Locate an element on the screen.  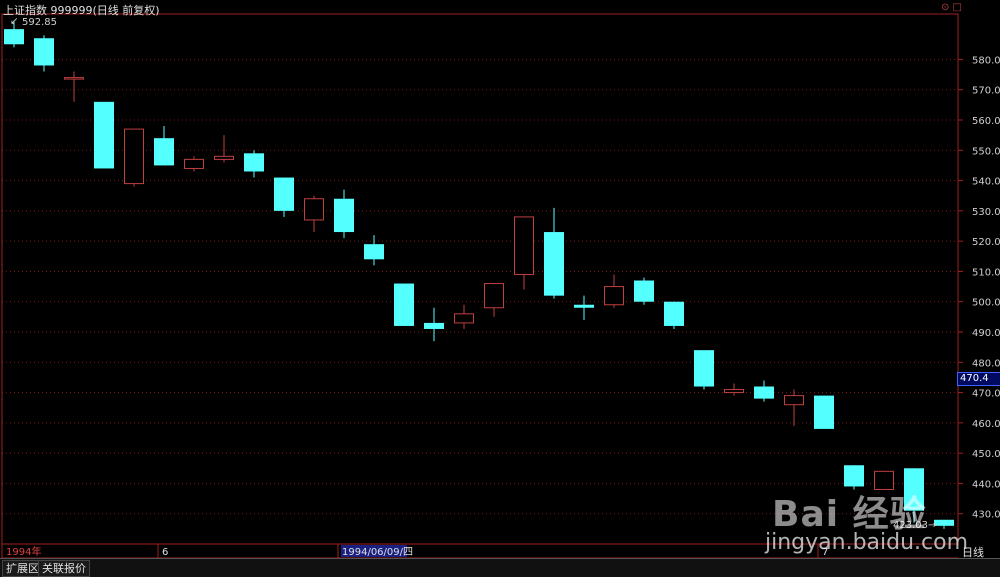
tab-extension-area: 扩展区 is located at coordinates (22, 568).